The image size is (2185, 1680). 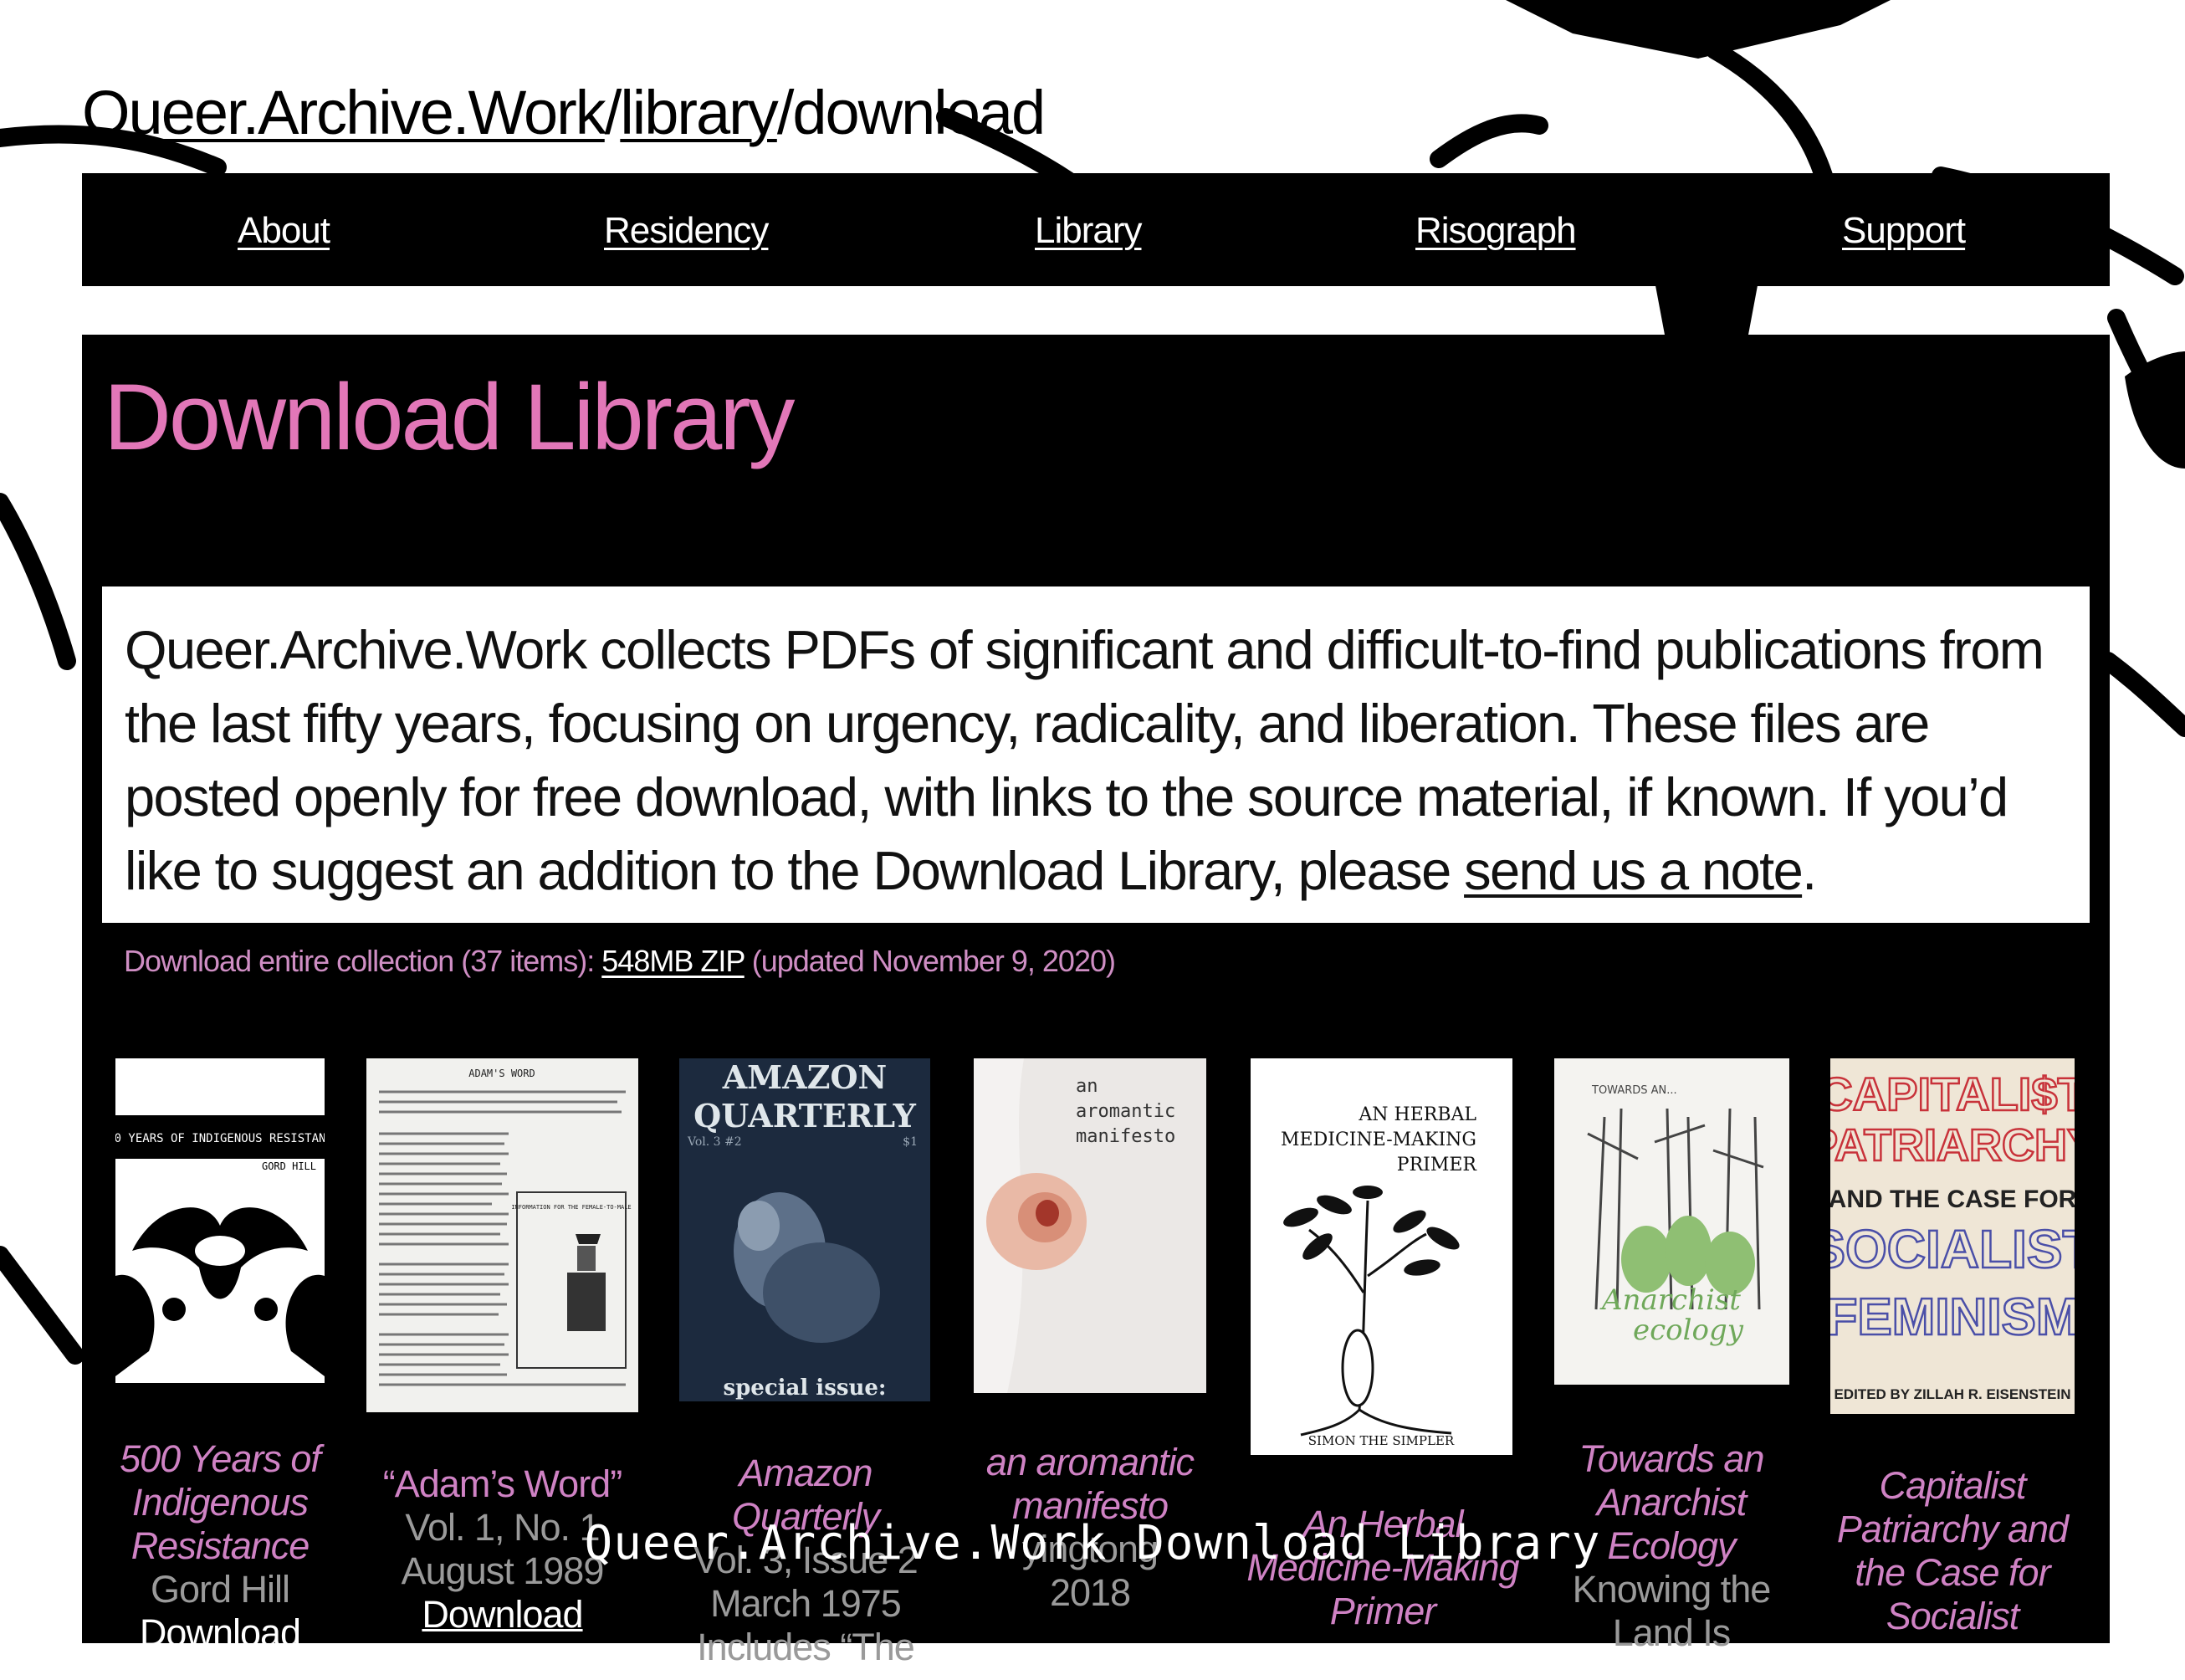 I want to click on cover-capitalist-word5: FEMINISM, so click(x=1953, y=1317).